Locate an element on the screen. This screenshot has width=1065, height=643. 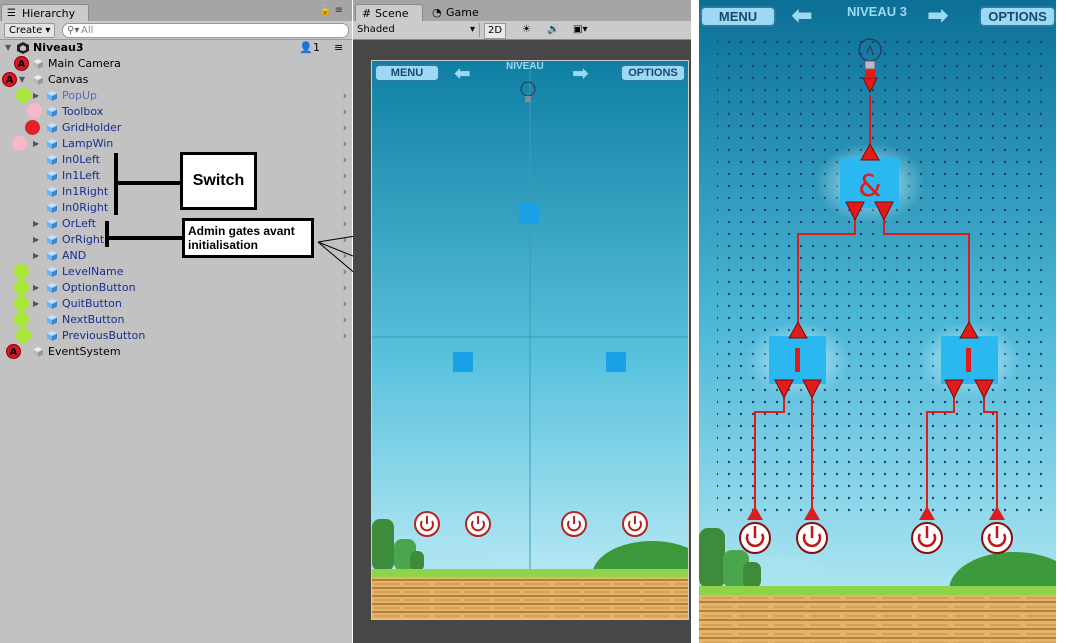
or-gate-right is located at coordinates (969, 360).